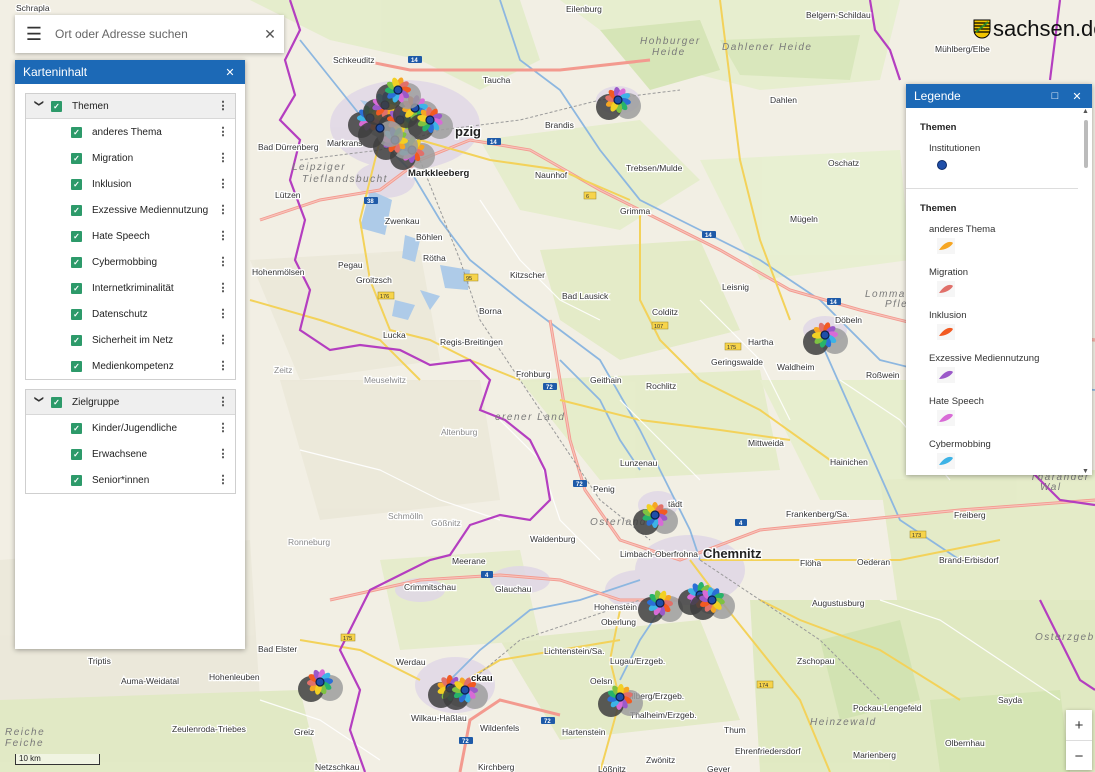 This screenshot has width=1095, height=772. I want to click on svg-text: Lugau/Erzgeb., so click(637, 661).